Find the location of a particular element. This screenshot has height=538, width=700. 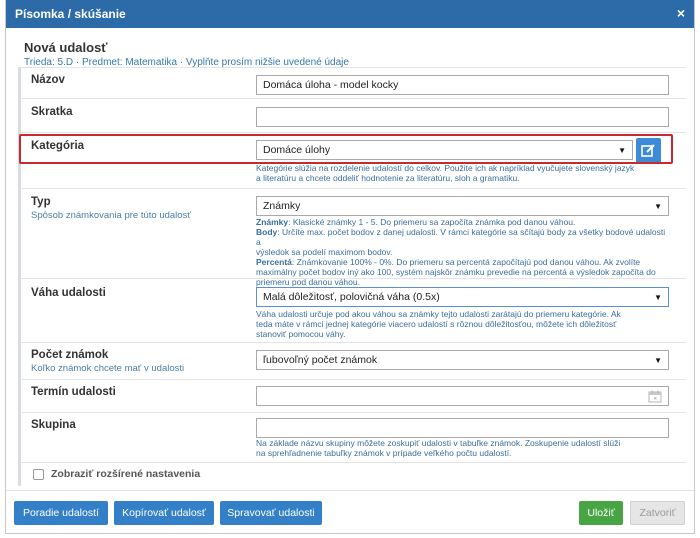

field-row-termin: Termín udalosti is located at coordinates (352, 395).